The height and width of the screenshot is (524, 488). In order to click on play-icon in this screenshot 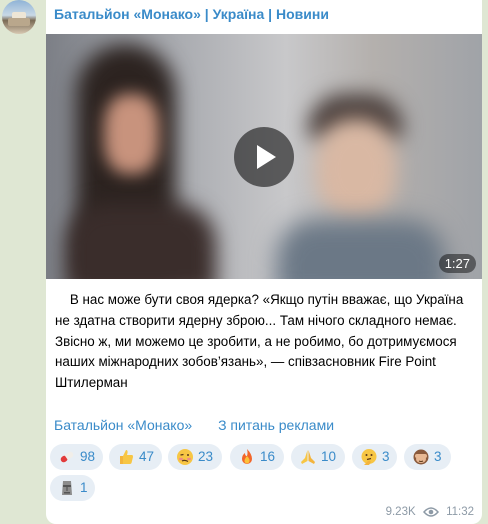, I will do `click(266, 157)`.